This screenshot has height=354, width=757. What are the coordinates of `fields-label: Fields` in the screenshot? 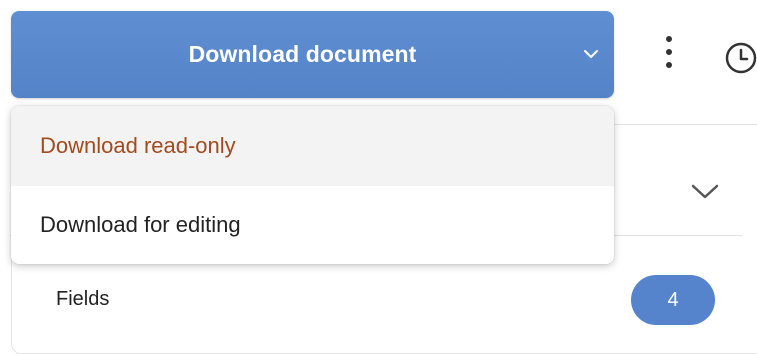 It's located at (83, 299).